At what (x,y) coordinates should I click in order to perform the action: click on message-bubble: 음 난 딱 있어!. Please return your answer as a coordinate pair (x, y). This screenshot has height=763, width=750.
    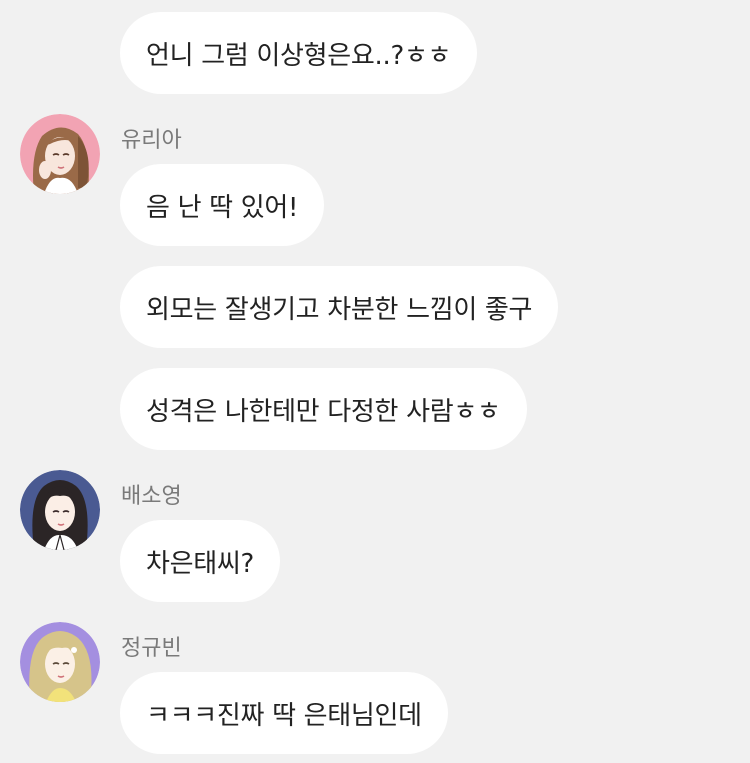
    Looking at the image, I should click on (222, 205).